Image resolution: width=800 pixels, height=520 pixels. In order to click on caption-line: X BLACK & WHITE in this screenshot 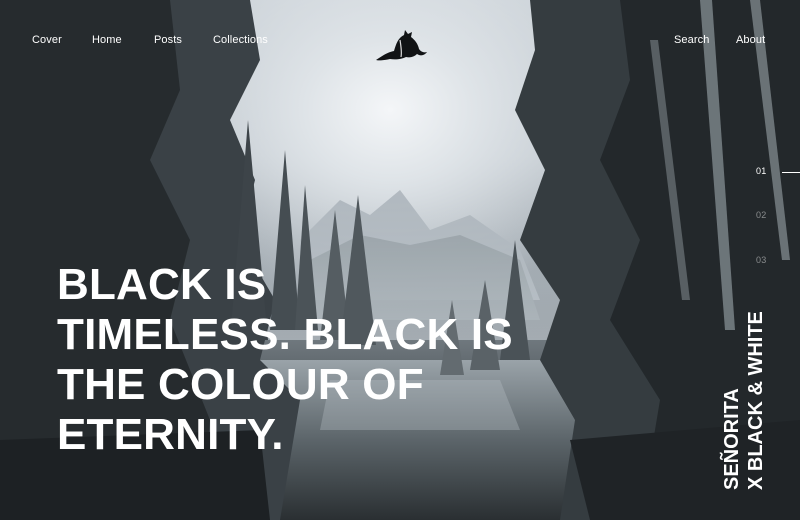, I will do `click(756, 400)`.